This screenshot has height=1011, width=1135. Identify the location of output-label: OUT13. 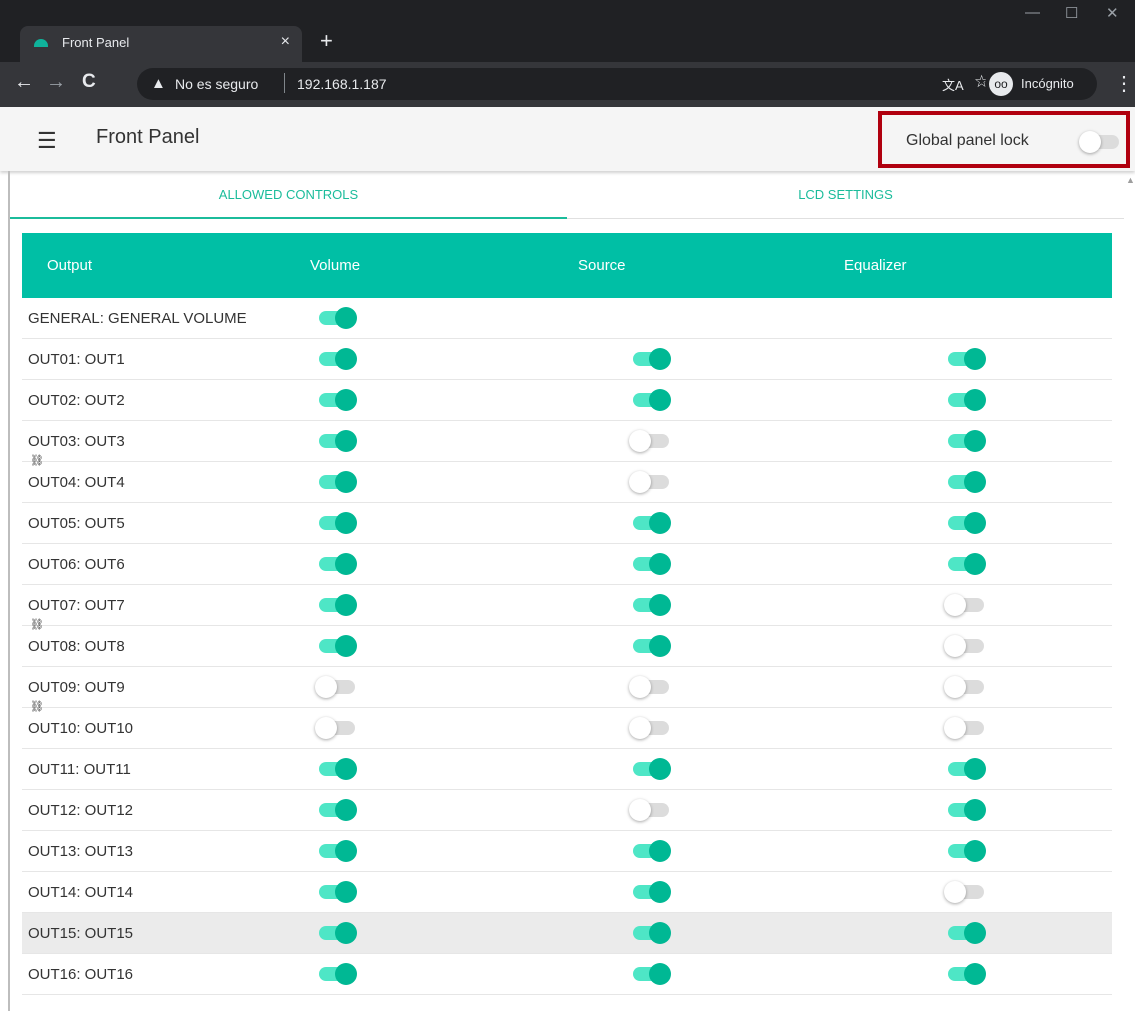
(81, 851).